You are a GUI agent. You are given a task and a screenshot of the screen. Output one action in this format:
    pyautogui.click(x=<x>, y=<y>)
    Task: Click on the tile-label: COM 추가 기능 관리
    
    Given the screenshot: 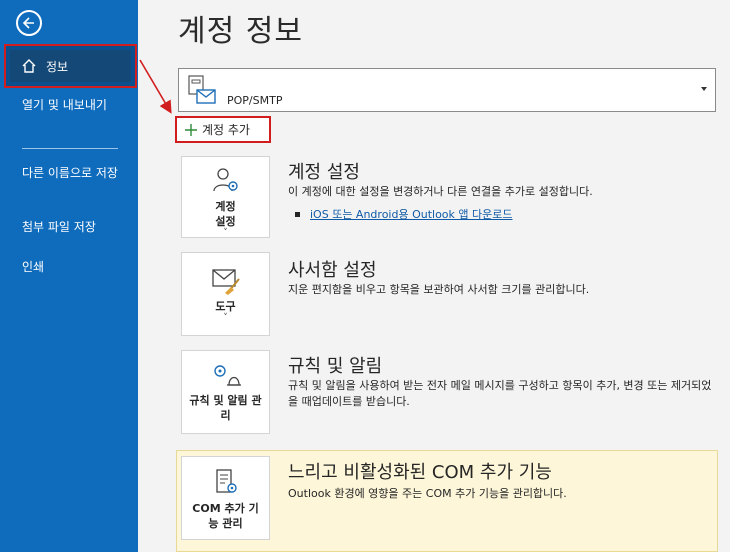 What is the action you would take?
    pyautogui.click(x=225, y=516)
    